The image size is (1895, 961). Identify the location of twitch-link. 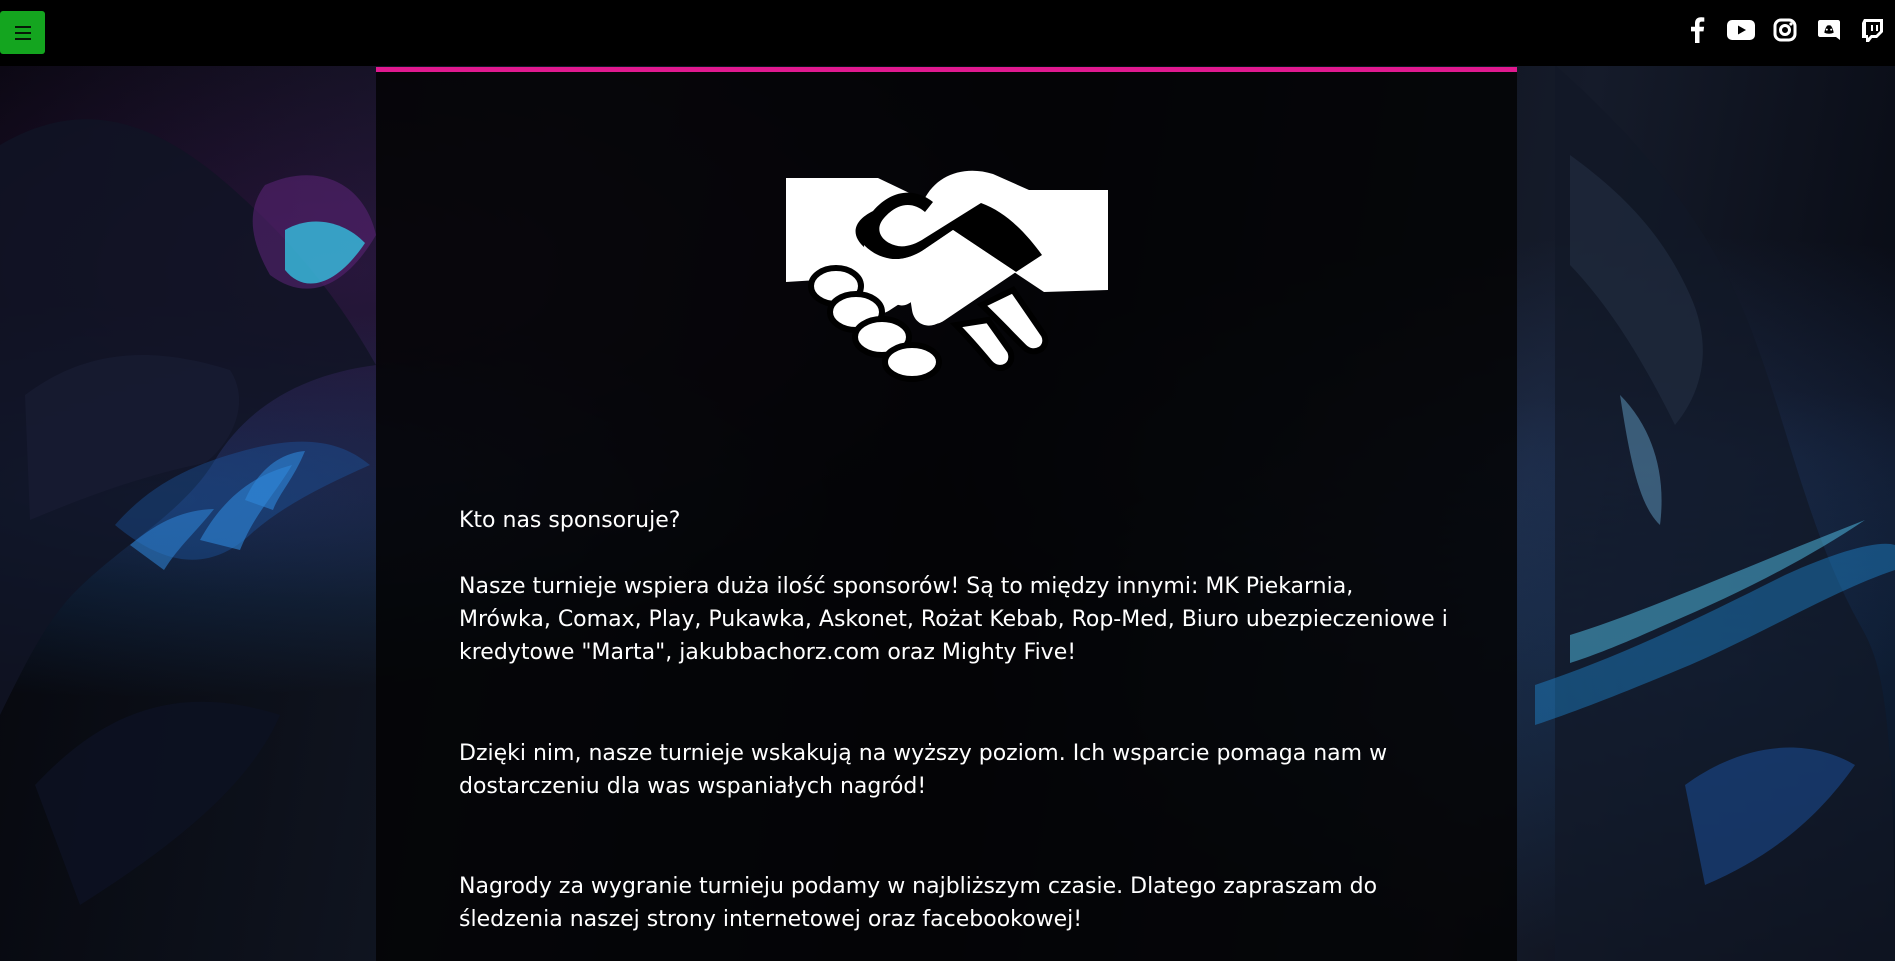
(1873, 30).